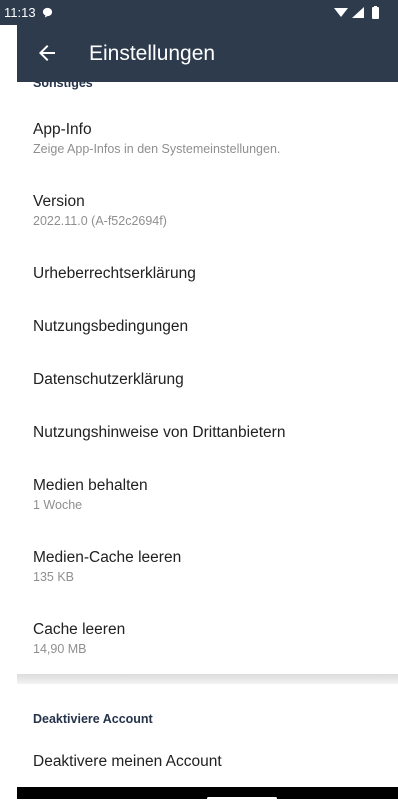 The image size is (398, 800). Describe the element at coordinates (213, 274) in the screenshot. I see `setting-copyright: Urheberrechtserklärung` at that location.